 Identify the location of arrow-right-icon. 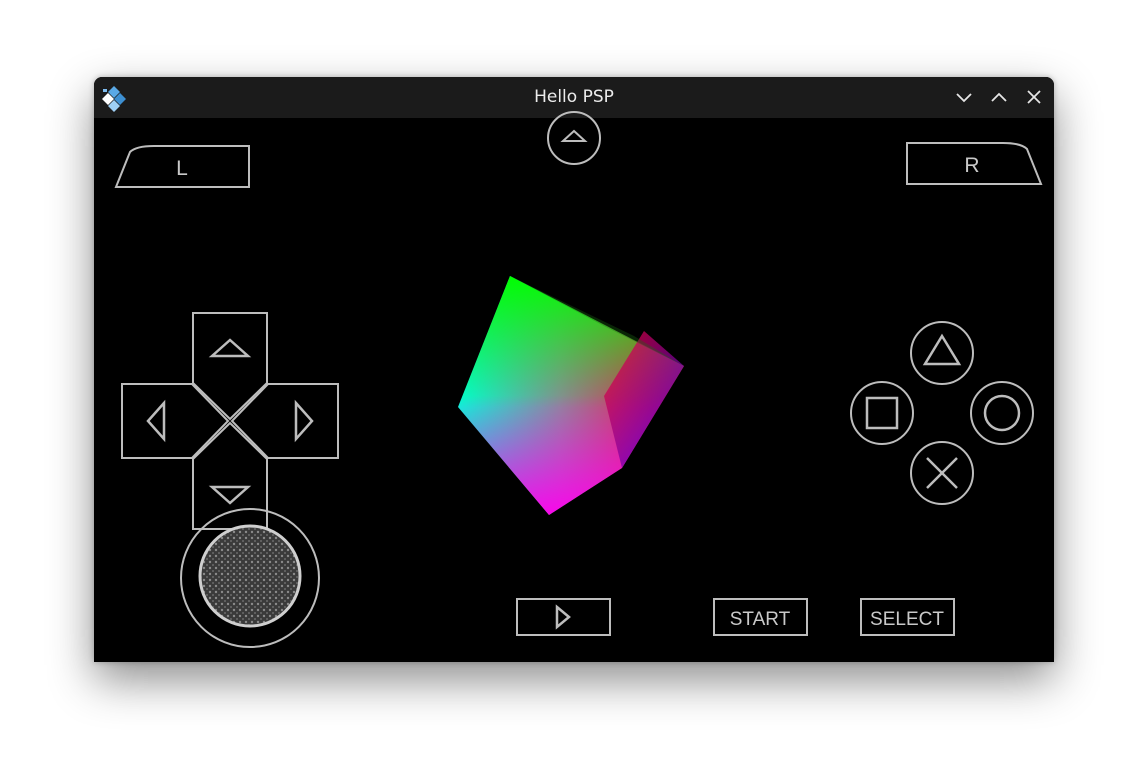
(304, 421).